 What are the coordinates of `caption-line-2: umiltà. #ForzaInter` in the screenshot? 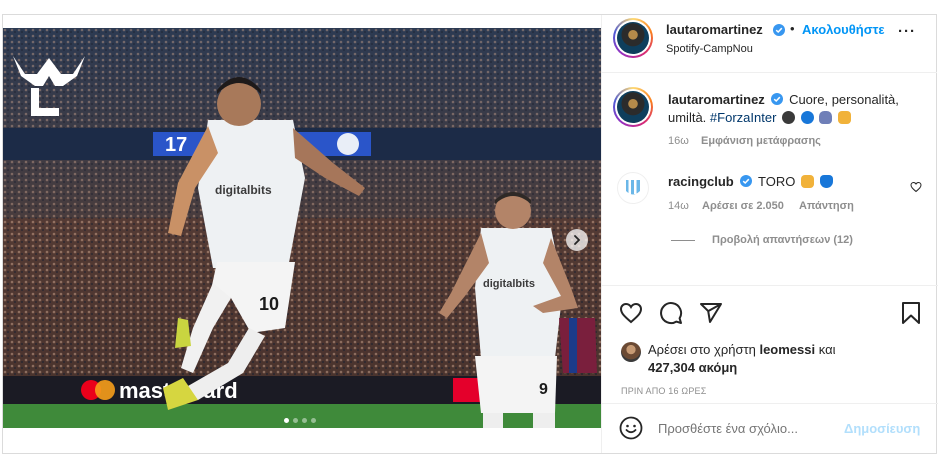 It's located at (759, 117).